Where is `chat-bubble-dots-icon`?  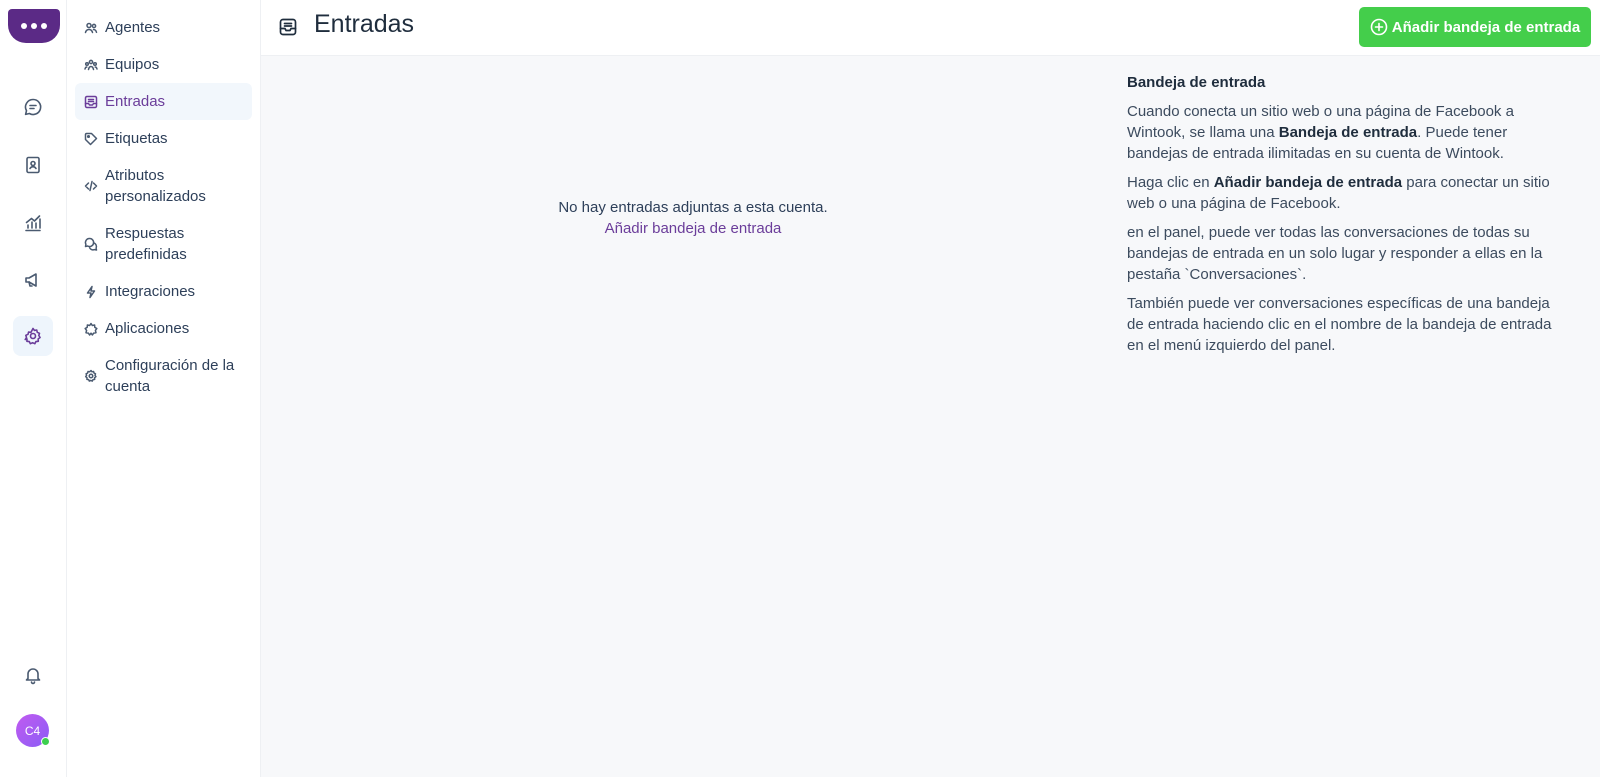 chat-bubble-dots-icon is located at coordinates (34, 26).